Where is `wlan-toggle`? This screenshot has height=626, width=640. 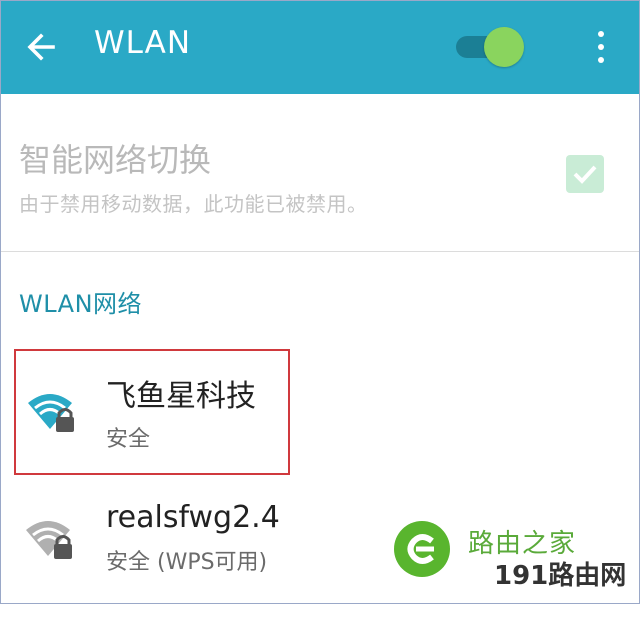
wlan-toggle is located at coordinates (490, 47).